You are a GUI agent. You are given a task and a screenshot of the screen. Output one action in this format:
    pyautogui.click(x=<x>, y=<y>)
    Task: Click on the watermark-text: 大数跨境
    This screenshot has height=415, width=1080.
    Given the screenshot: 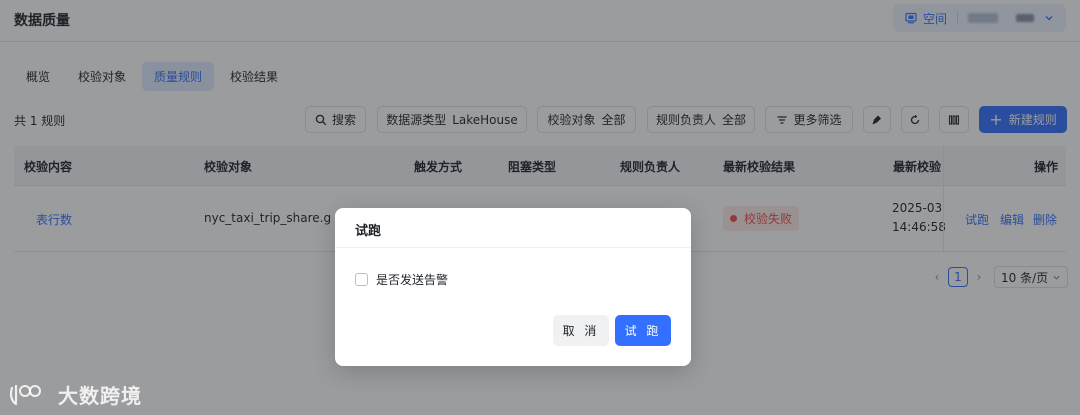 What is the action you would take?
    pyautogui.click(x=100, y=396)
    